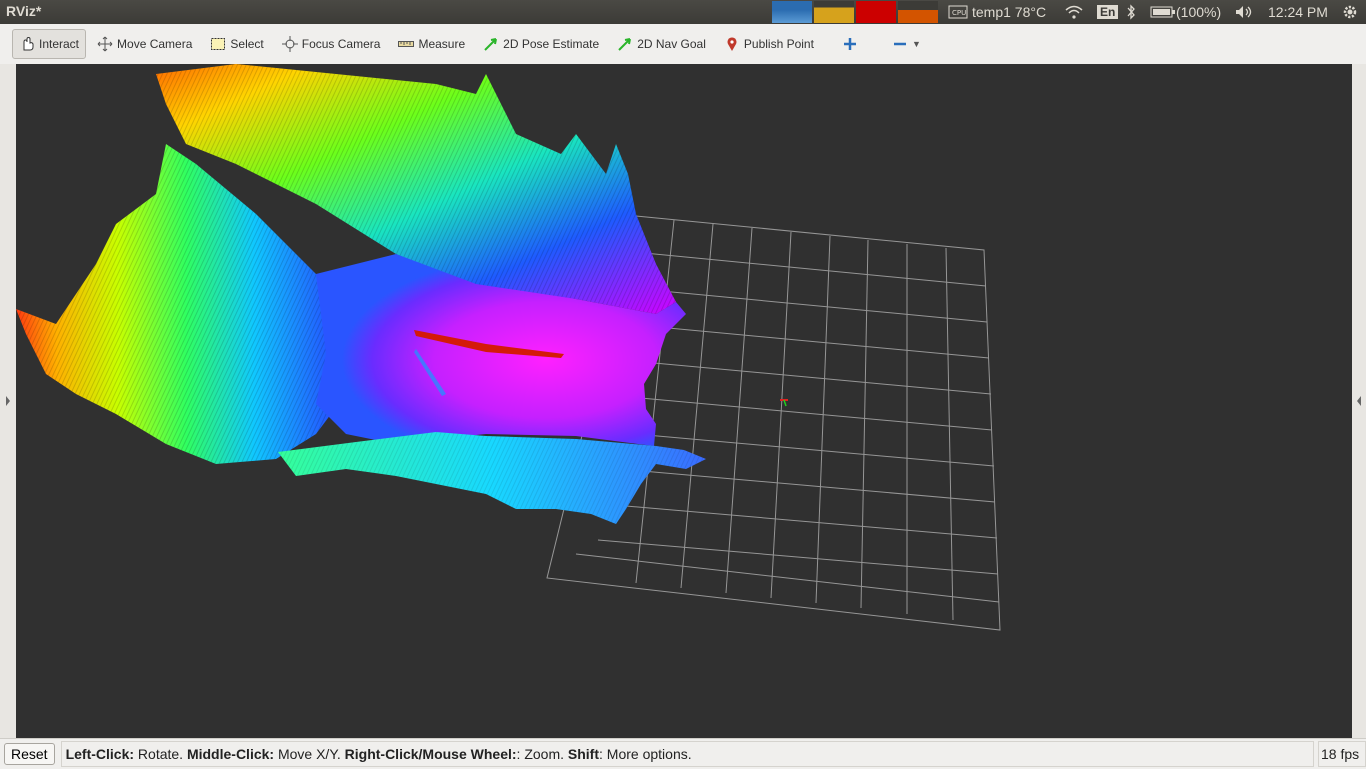 This screenshot has height=769, width=1366. What do you see at coordinates (583, 754) in the screenshot?
I see `hint-shift-key: Shift` at bounding box center [583, 754].